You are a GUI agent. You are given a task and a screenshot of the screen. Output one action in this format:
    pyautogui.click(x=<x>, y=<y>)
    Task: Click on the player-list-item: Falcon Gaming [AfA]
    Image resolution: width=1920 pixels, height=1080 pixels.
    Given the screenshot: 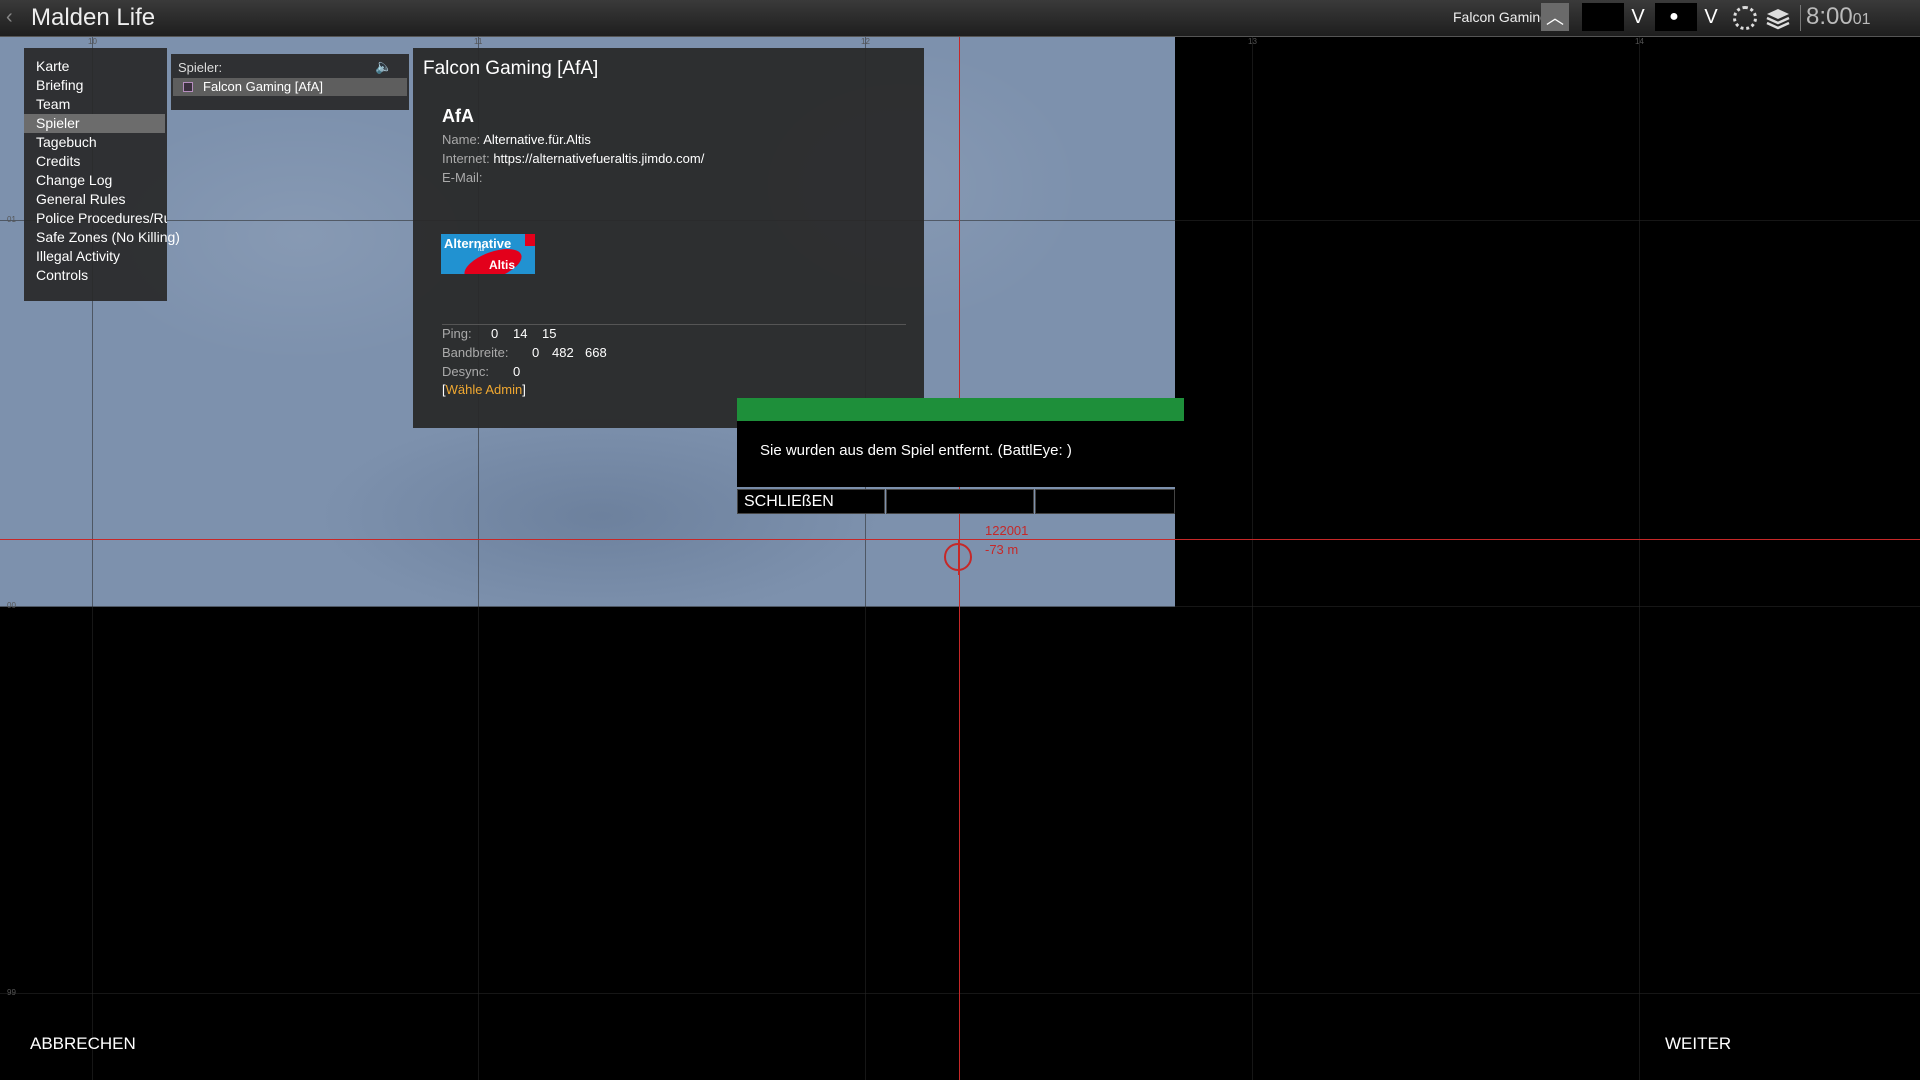 What is the action you would take?
    pyautogui.click(x=290, y=87)
    